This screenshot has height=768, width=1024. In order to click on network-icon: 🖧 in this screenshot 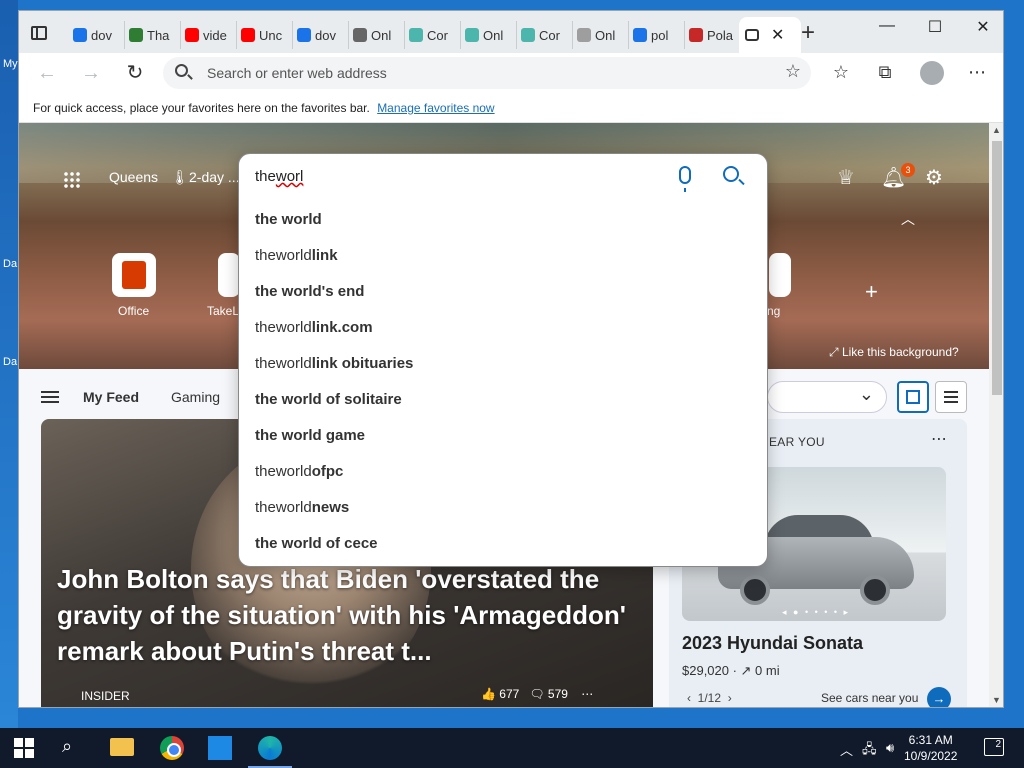, I will do `click(869, 751)`.